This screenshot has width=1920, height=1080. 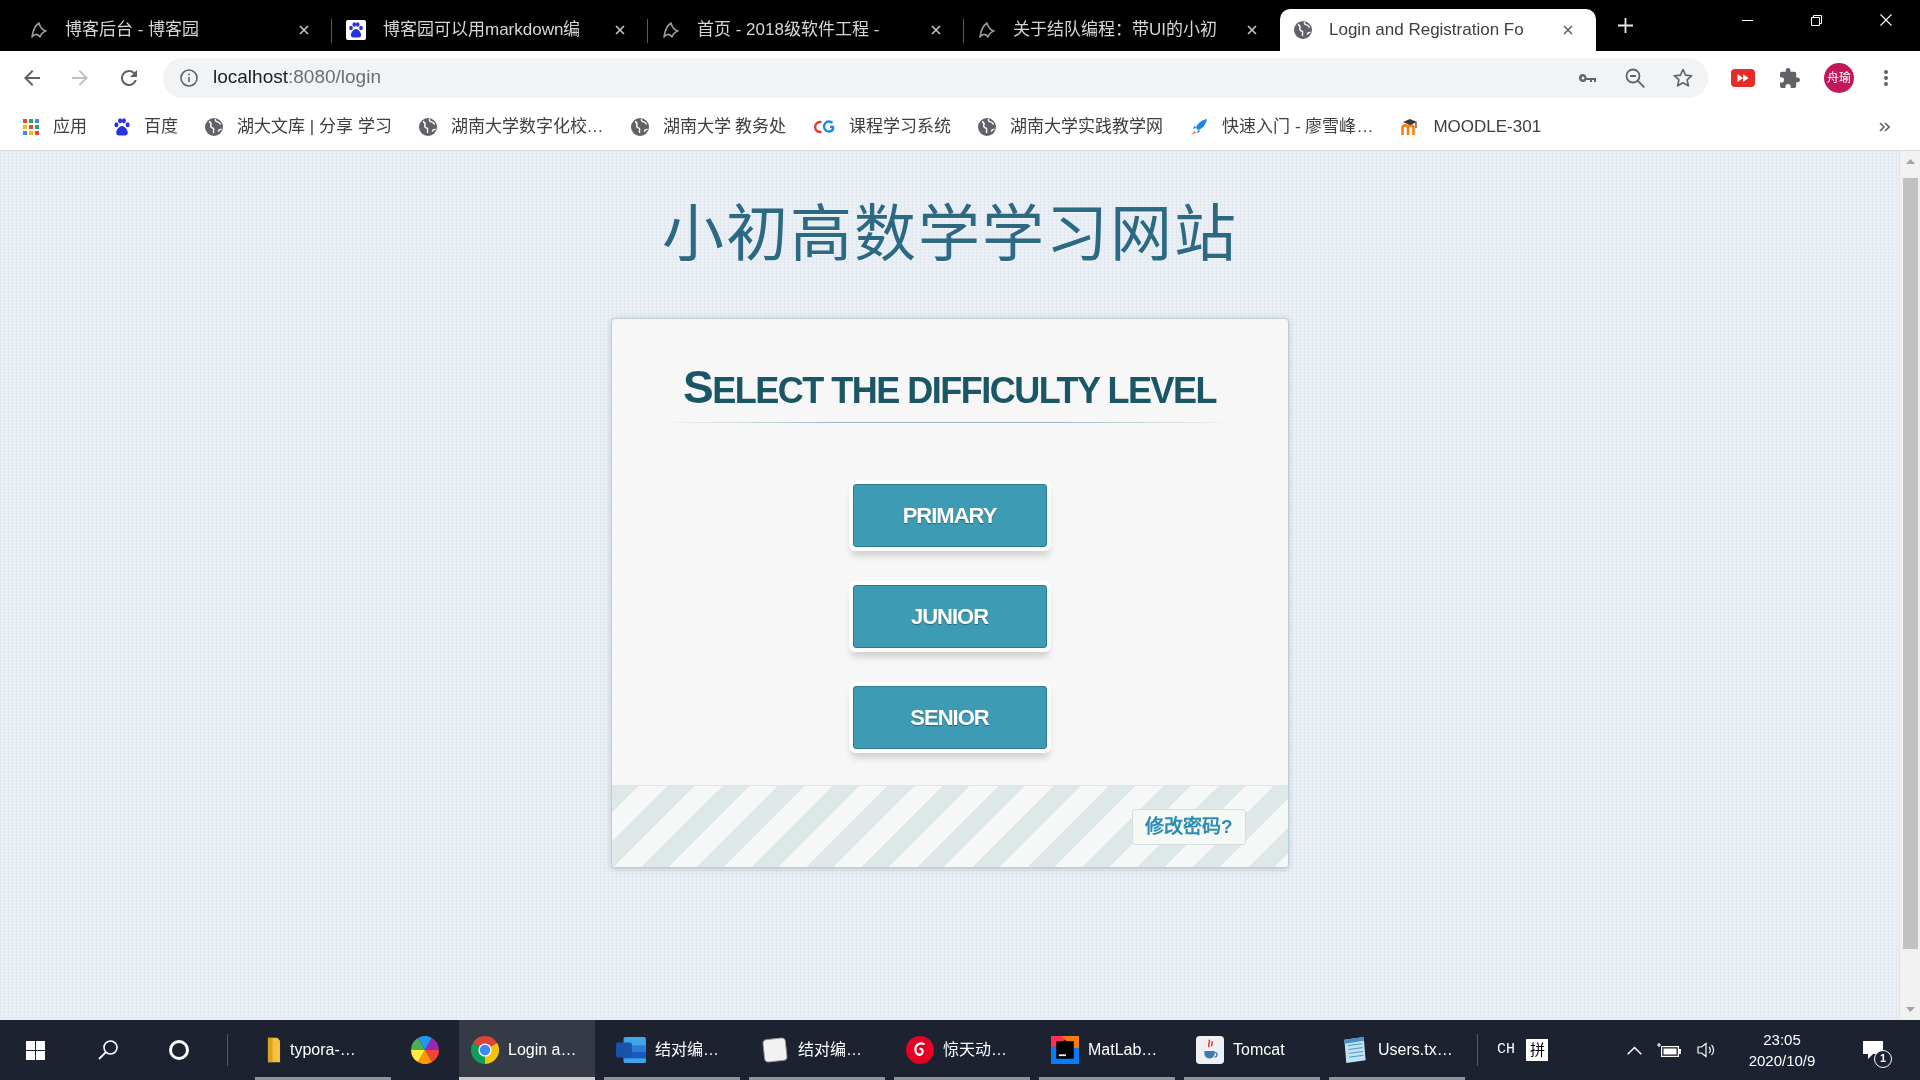 I want to click on bookmark-link: 湖南大学实践教学网, so click(x=1071, y=127).